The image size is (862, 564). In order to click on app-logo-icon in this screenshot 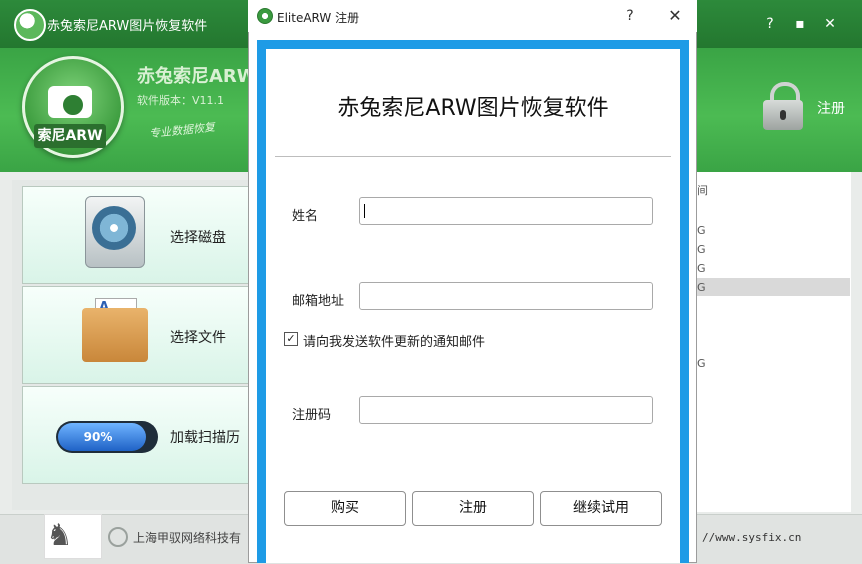, I will do `click(30, 25)`.